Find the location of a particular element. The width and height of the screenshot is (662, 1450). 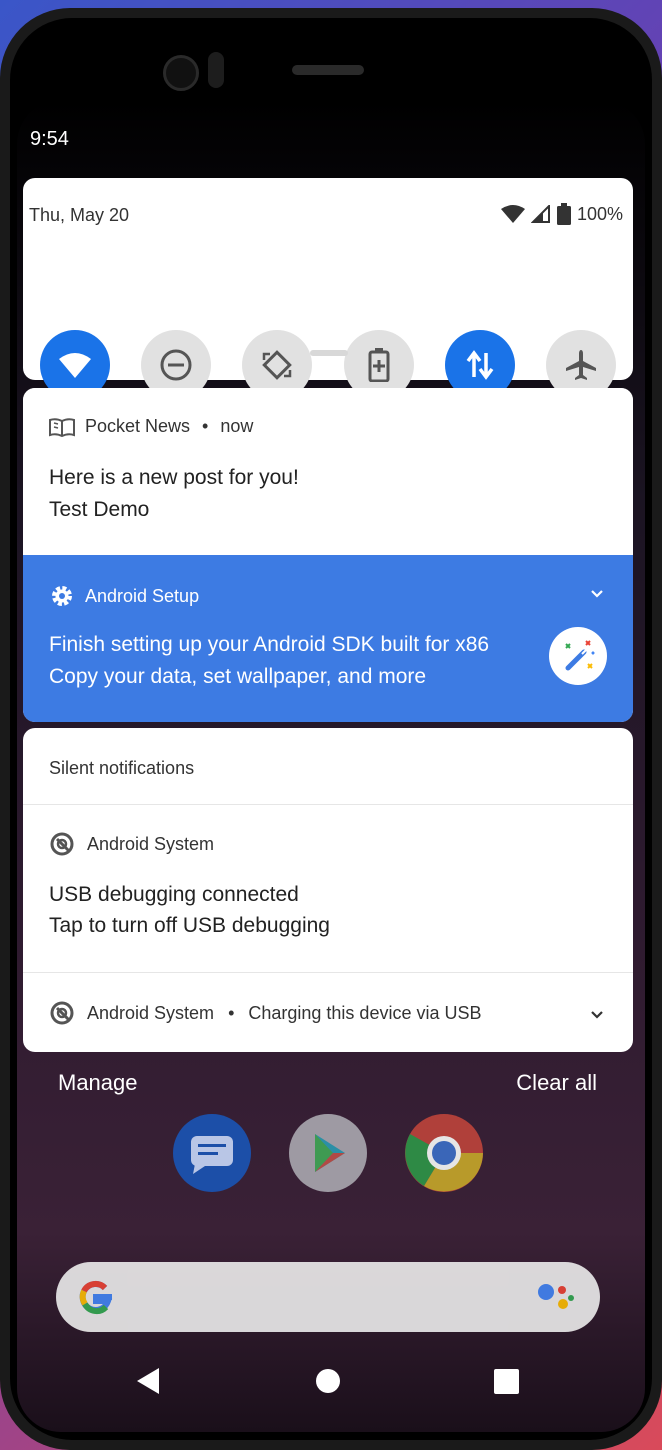

battery-icon is located at coordinates (563, 214).